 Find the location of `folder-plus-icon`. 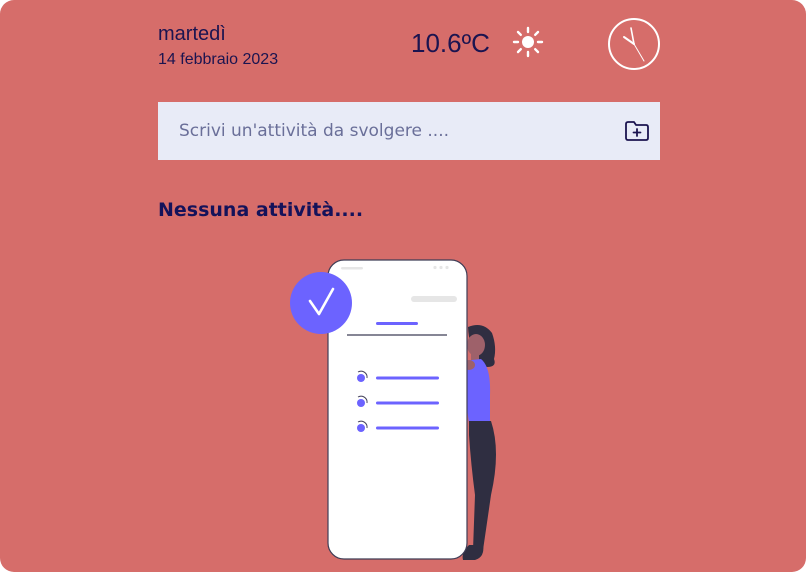

folder-plus-icon is located at coordinates (637, 131).